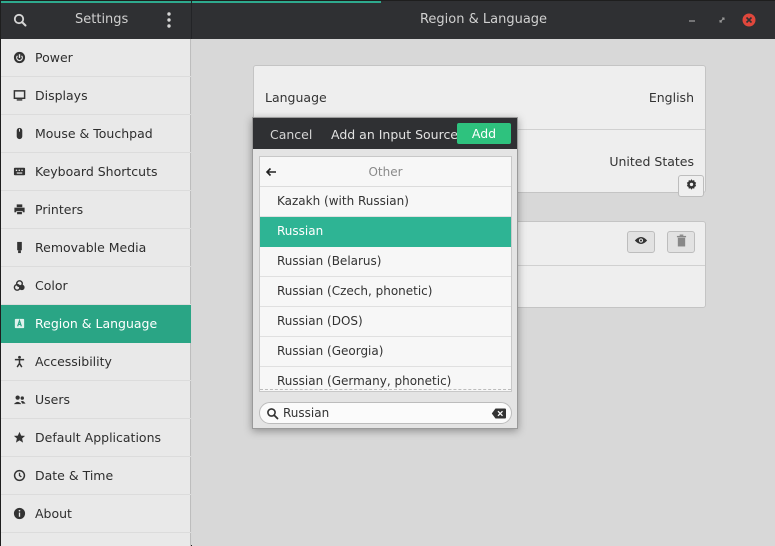  I want to click on sidebar-item-label: Printers, so click(59, 209).